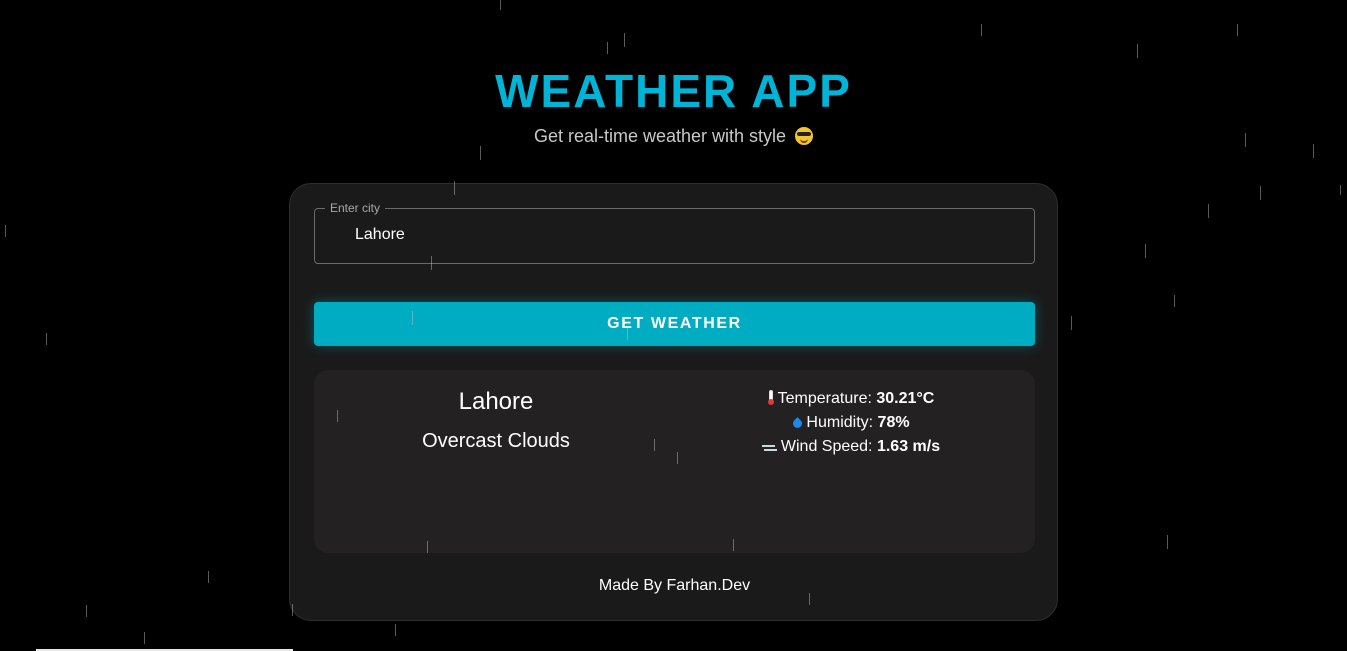 The height and width of the screenshot is (651, 1347). I want to click on app-subtitle: Get real-time weather with style, so click(673, 136).